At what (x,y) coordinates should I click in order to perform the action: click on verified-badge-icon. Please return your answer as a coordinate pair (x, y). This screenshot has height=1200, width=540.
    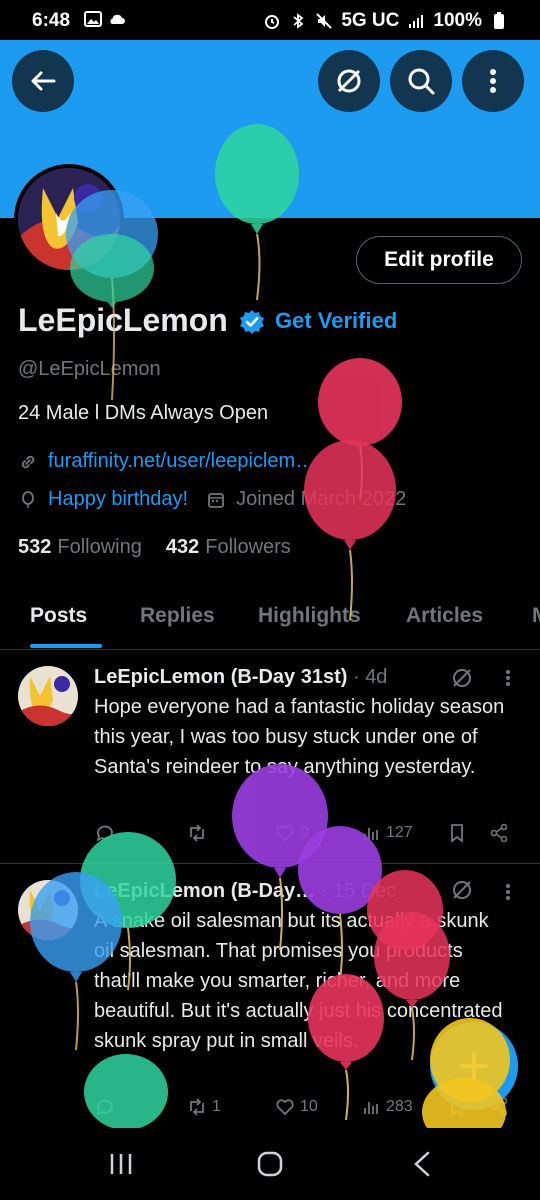
    Looking at the image, I should click on (252, 322).